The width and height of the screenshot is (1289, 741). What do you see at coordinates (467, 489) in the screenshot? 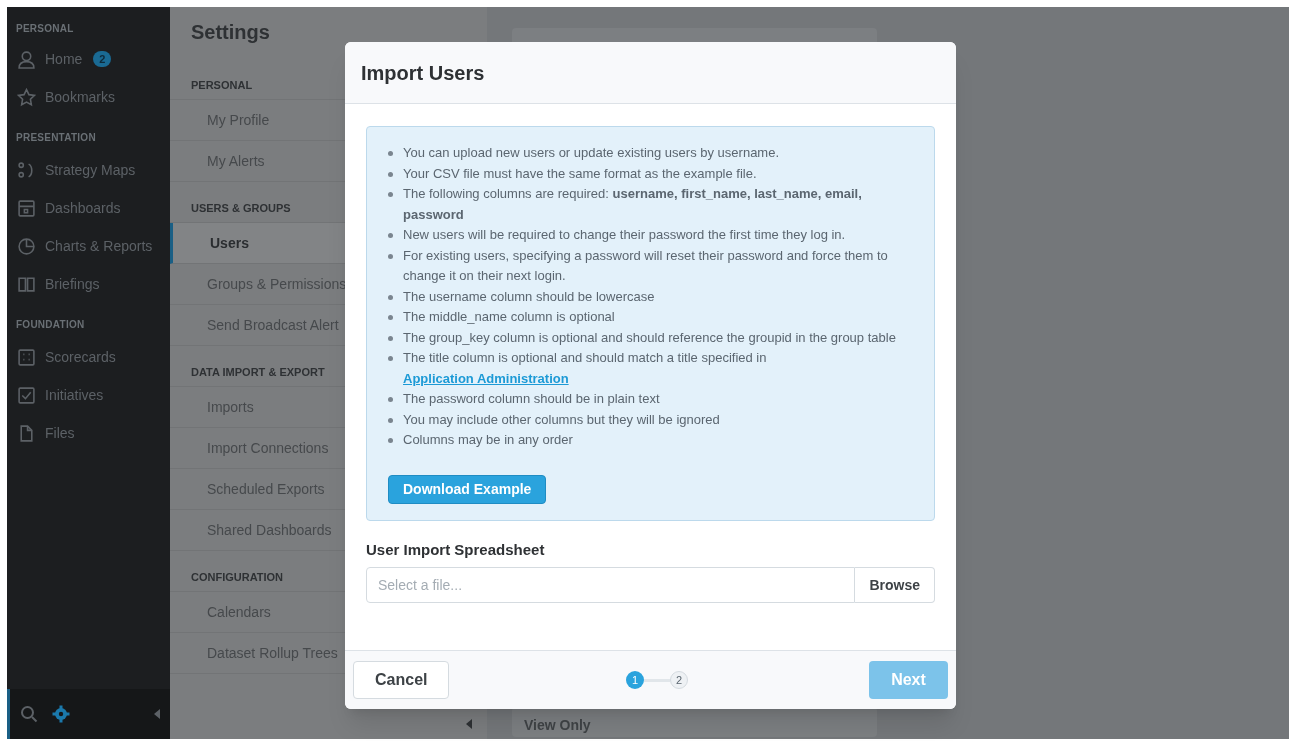
I see `download-button: Download Example` at bounding box center [467, 489].